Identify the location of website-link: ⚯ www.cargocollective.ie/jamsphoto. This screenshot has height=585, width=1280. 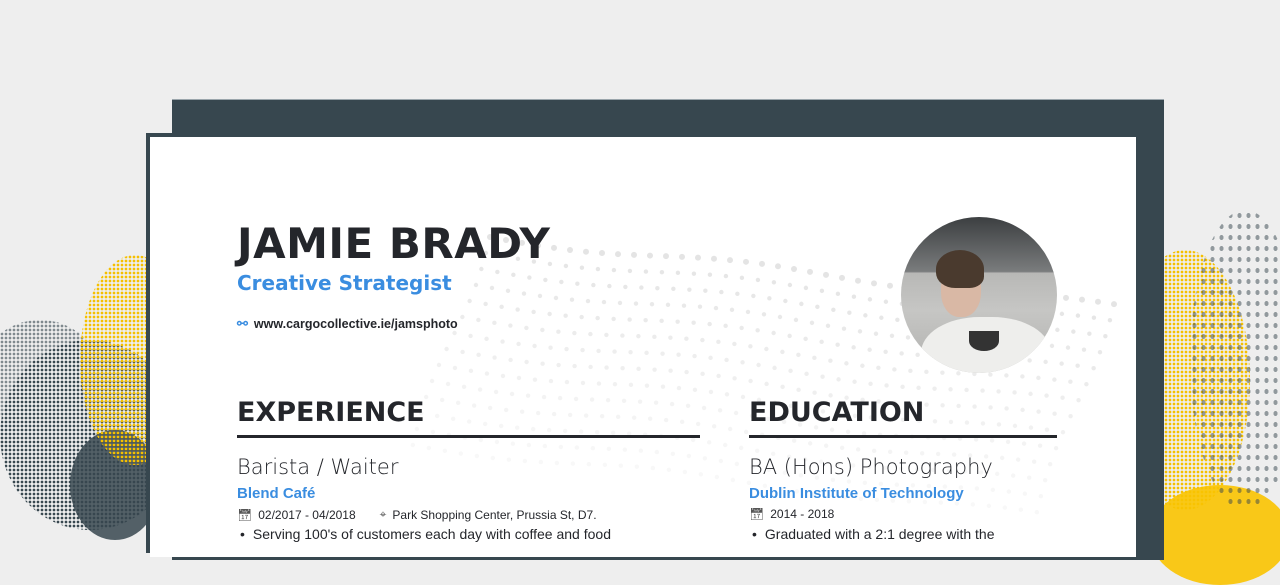
(347, 324).